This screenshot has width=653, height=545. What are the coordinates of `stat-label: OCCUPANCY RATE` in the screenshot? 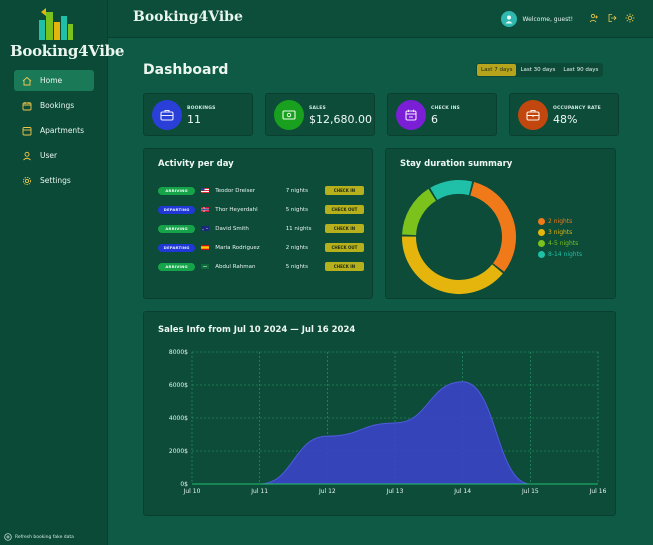 It's located at (577, 108).